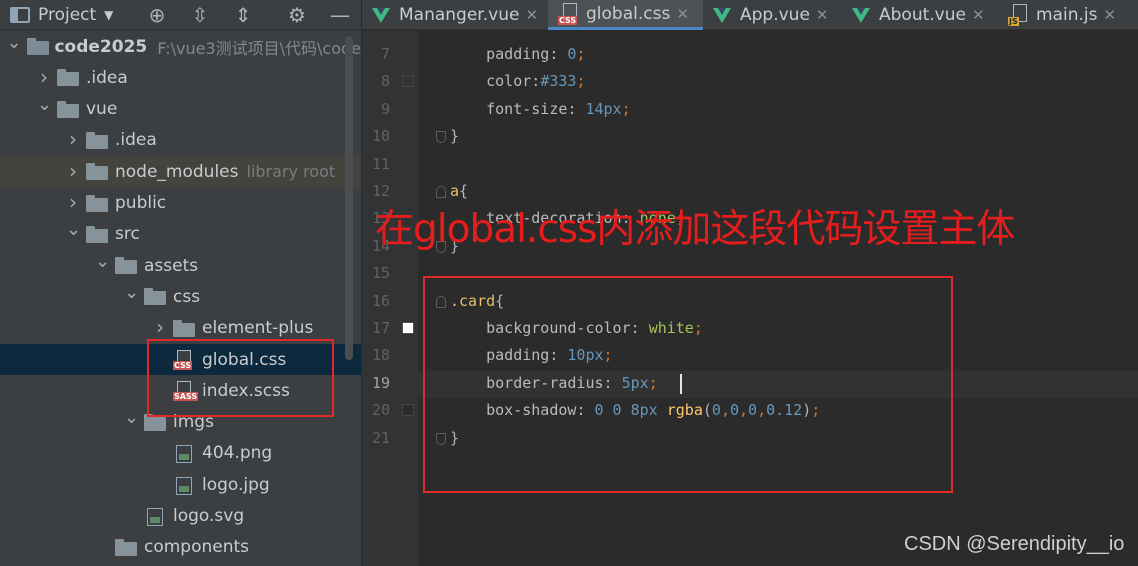 Image resolution: width=1138 pixels, height=566 pixels. What do you see at coordinates (101, 46) in the screenshot?
I see `tree-item-label: code2025` at bounding box center [101, 46].